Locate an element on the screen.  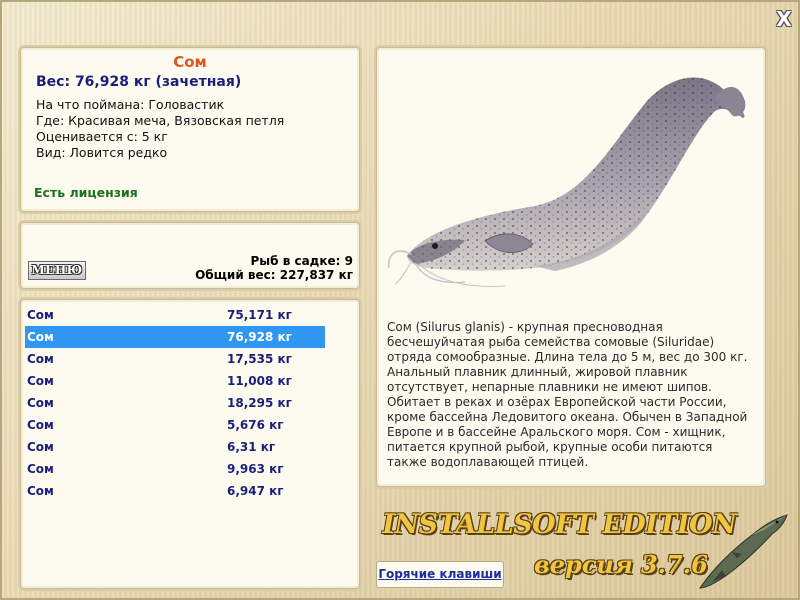
catch-fish-weight: 9,963 кг is located at coordinates (255, 469).